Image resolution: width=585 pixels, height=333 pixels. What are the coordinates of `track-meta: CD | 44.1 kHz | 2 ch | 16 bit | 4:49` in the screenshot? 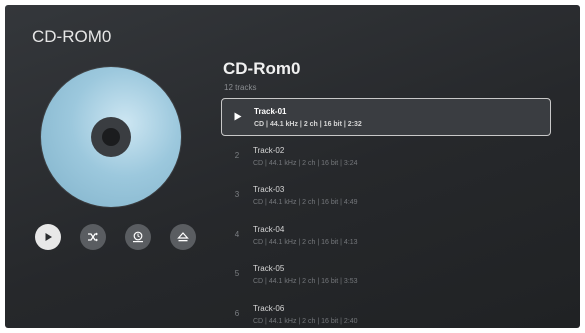 It's located at (305, 203).